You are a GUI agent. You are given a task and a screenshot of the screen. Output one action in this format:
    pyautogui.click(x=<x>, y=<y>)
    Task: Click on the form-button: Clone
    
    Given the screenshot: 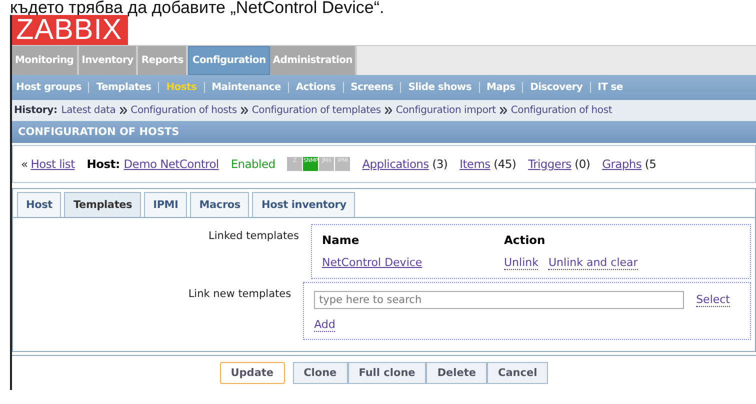 What is the action you would take?
    pyautogui.click(x=320, y=373)
    